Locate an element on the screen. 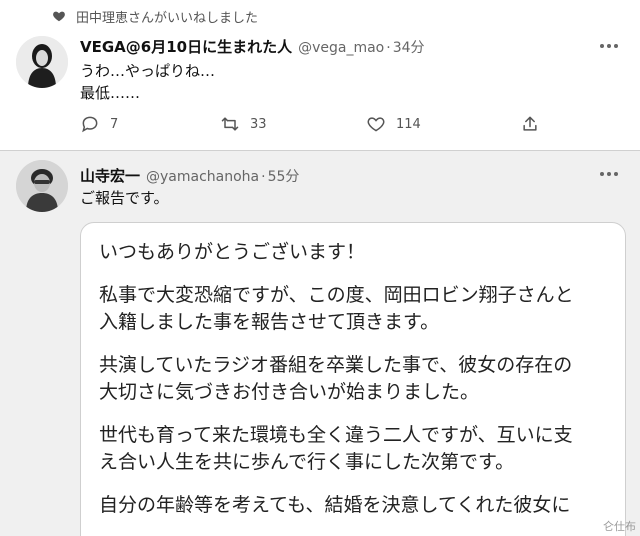 The image size is (640, 536). tweet-header: VEGA@6月10日に生まれた人 @vega_mao · 34分 is located at coordinates (252, 46).